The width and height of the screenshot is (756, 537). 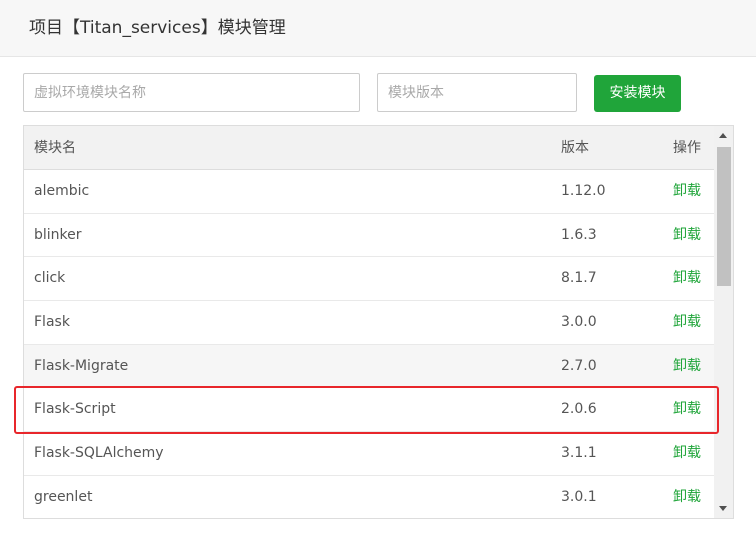 I want to click on header-version: 版本, so click(x=575, y=148).